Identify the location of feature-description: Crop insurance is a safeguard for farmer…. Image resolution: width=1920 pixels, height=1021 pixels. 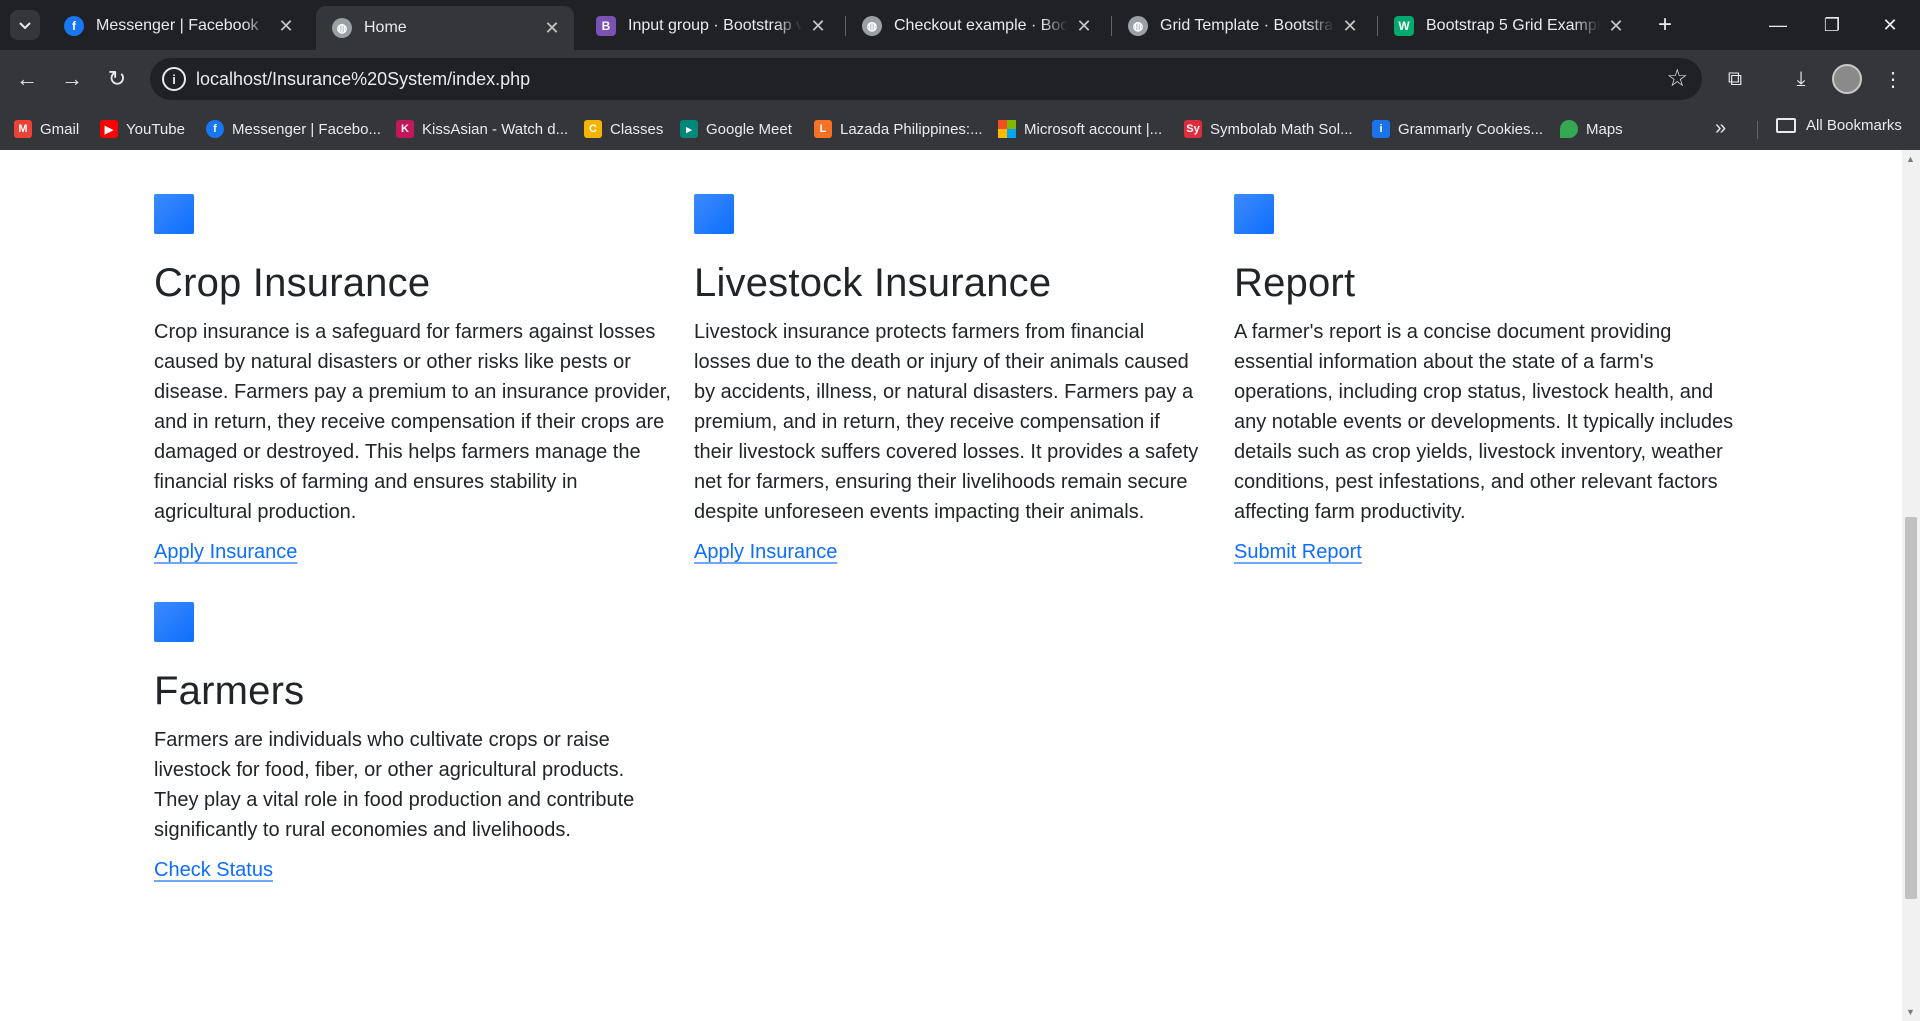
(412, 422).